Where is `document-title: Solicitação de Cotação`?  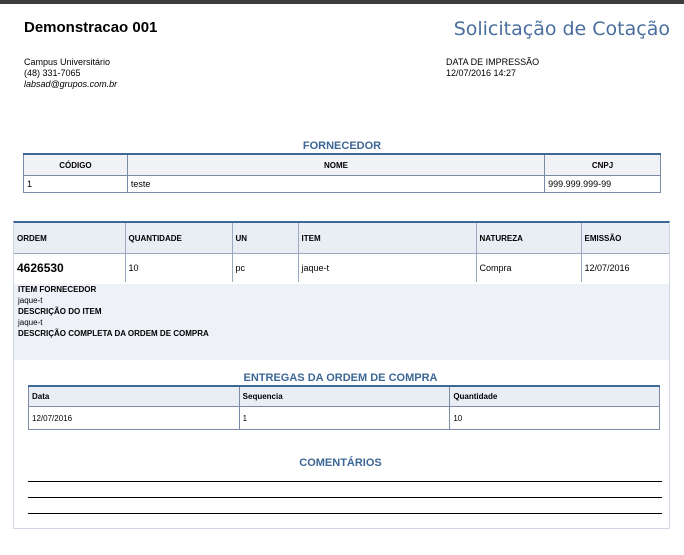
document-title: Solicitação de Cotação is located at coordinates (561, 29).